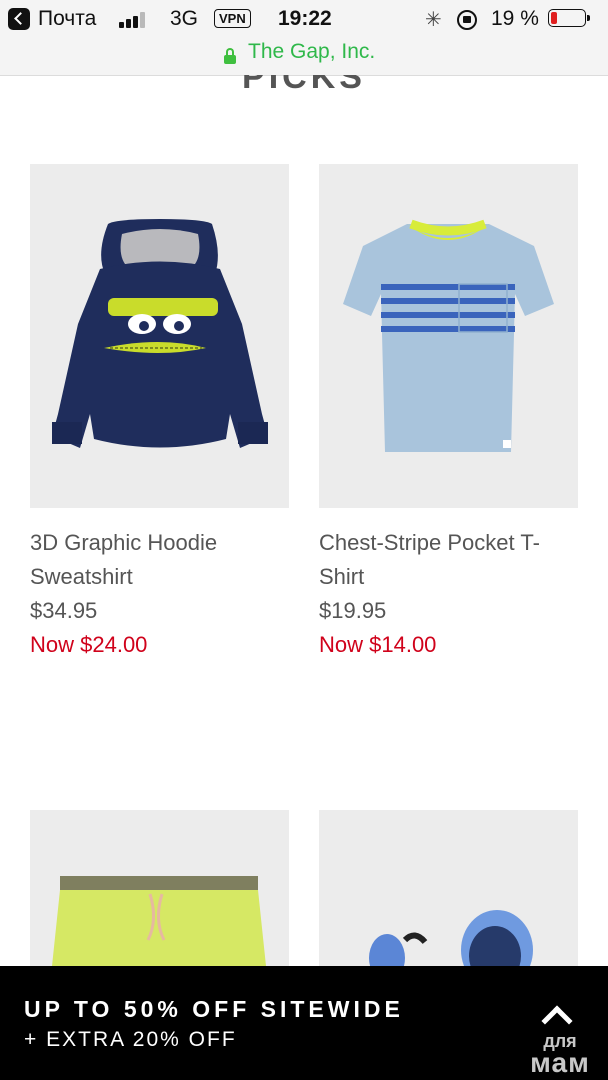 The height and width of the screenshot is (1080, 608). Describe the element at coordinates (184, 18) in the screenshot. I see `network-type: 3G` at that location.